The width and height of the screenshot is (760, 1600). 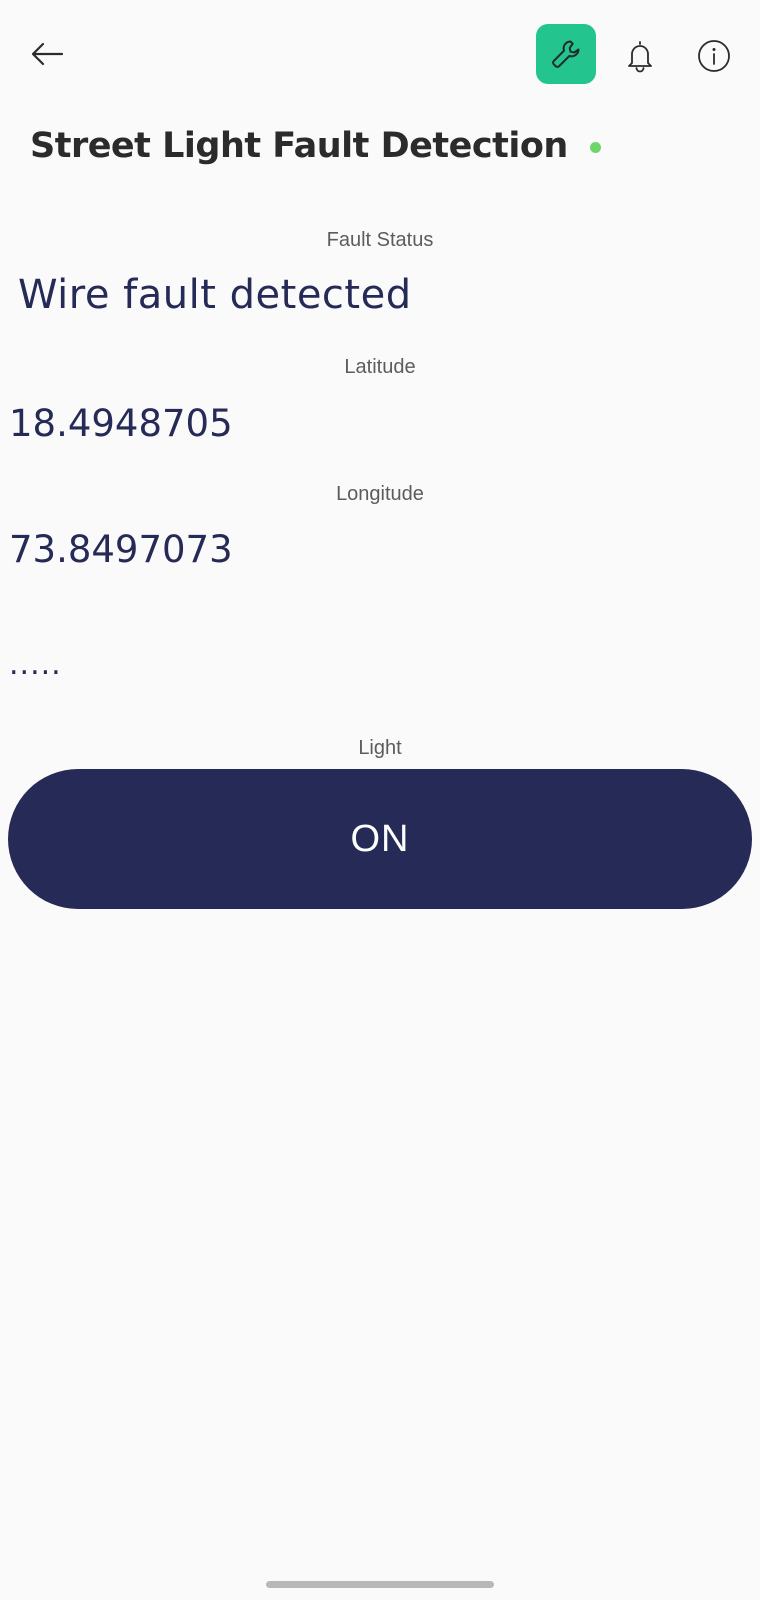 I want to click on light-toggle-button: ON, so click(x=380, y=839).